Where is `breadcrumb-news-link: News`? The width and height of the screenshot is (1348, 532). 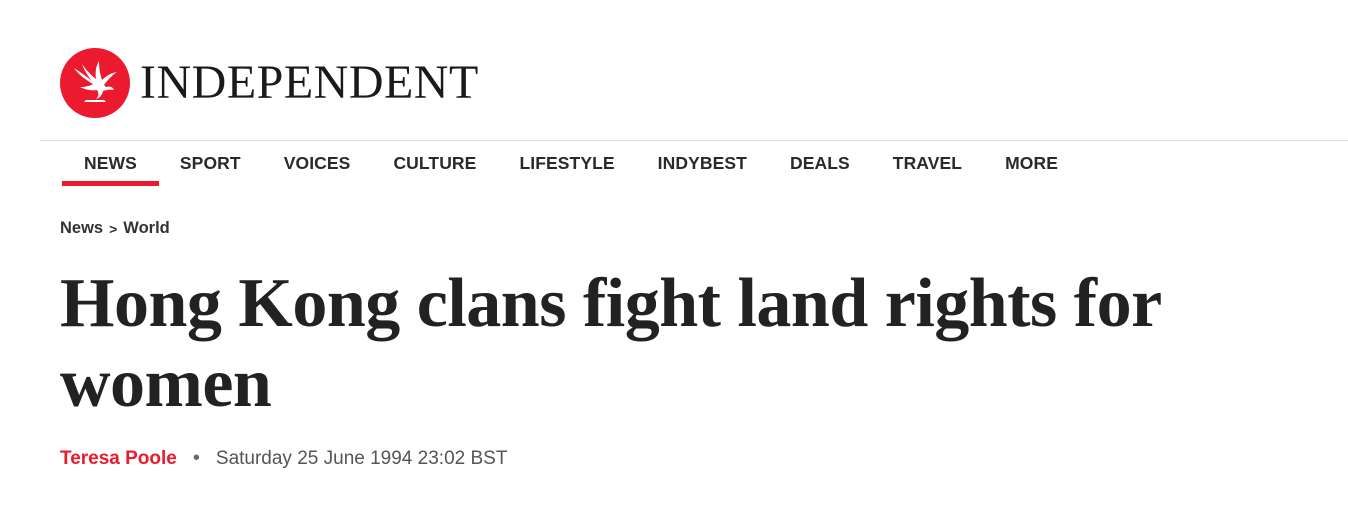 breadcrumb-news-link: News is located at coordinates (81, 228).